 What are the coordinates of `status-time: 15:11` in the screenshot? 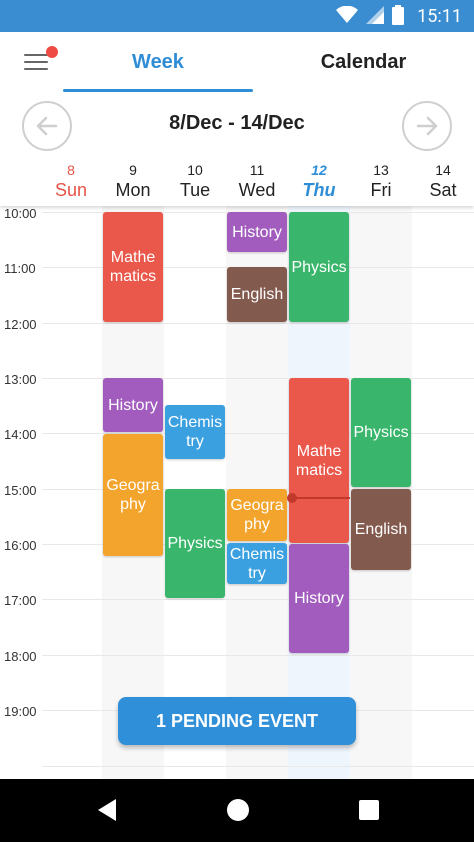 It's located at (439, 16).